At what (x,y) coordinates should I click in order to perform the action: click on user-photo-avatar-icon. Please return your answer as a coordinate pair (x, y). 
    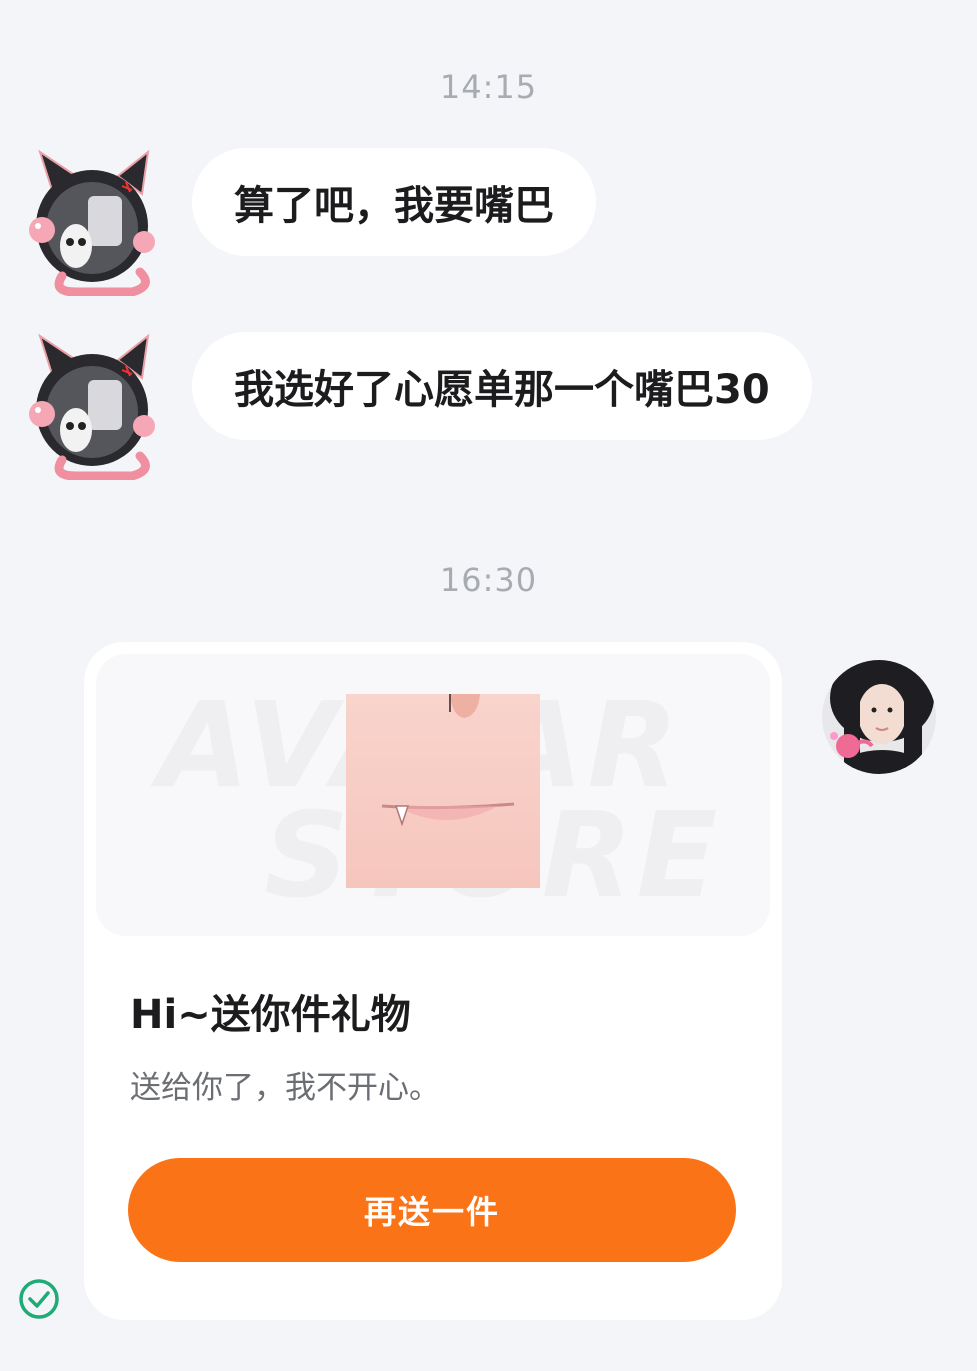
    Looking at the image, I should click on (879, 717).